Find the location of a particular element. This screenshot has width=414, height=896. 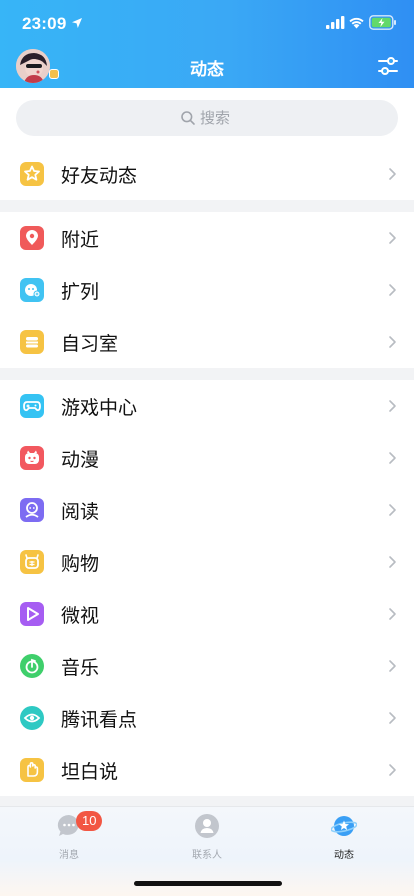

tab-feed: 动态 is located at coordinates (344, 837).